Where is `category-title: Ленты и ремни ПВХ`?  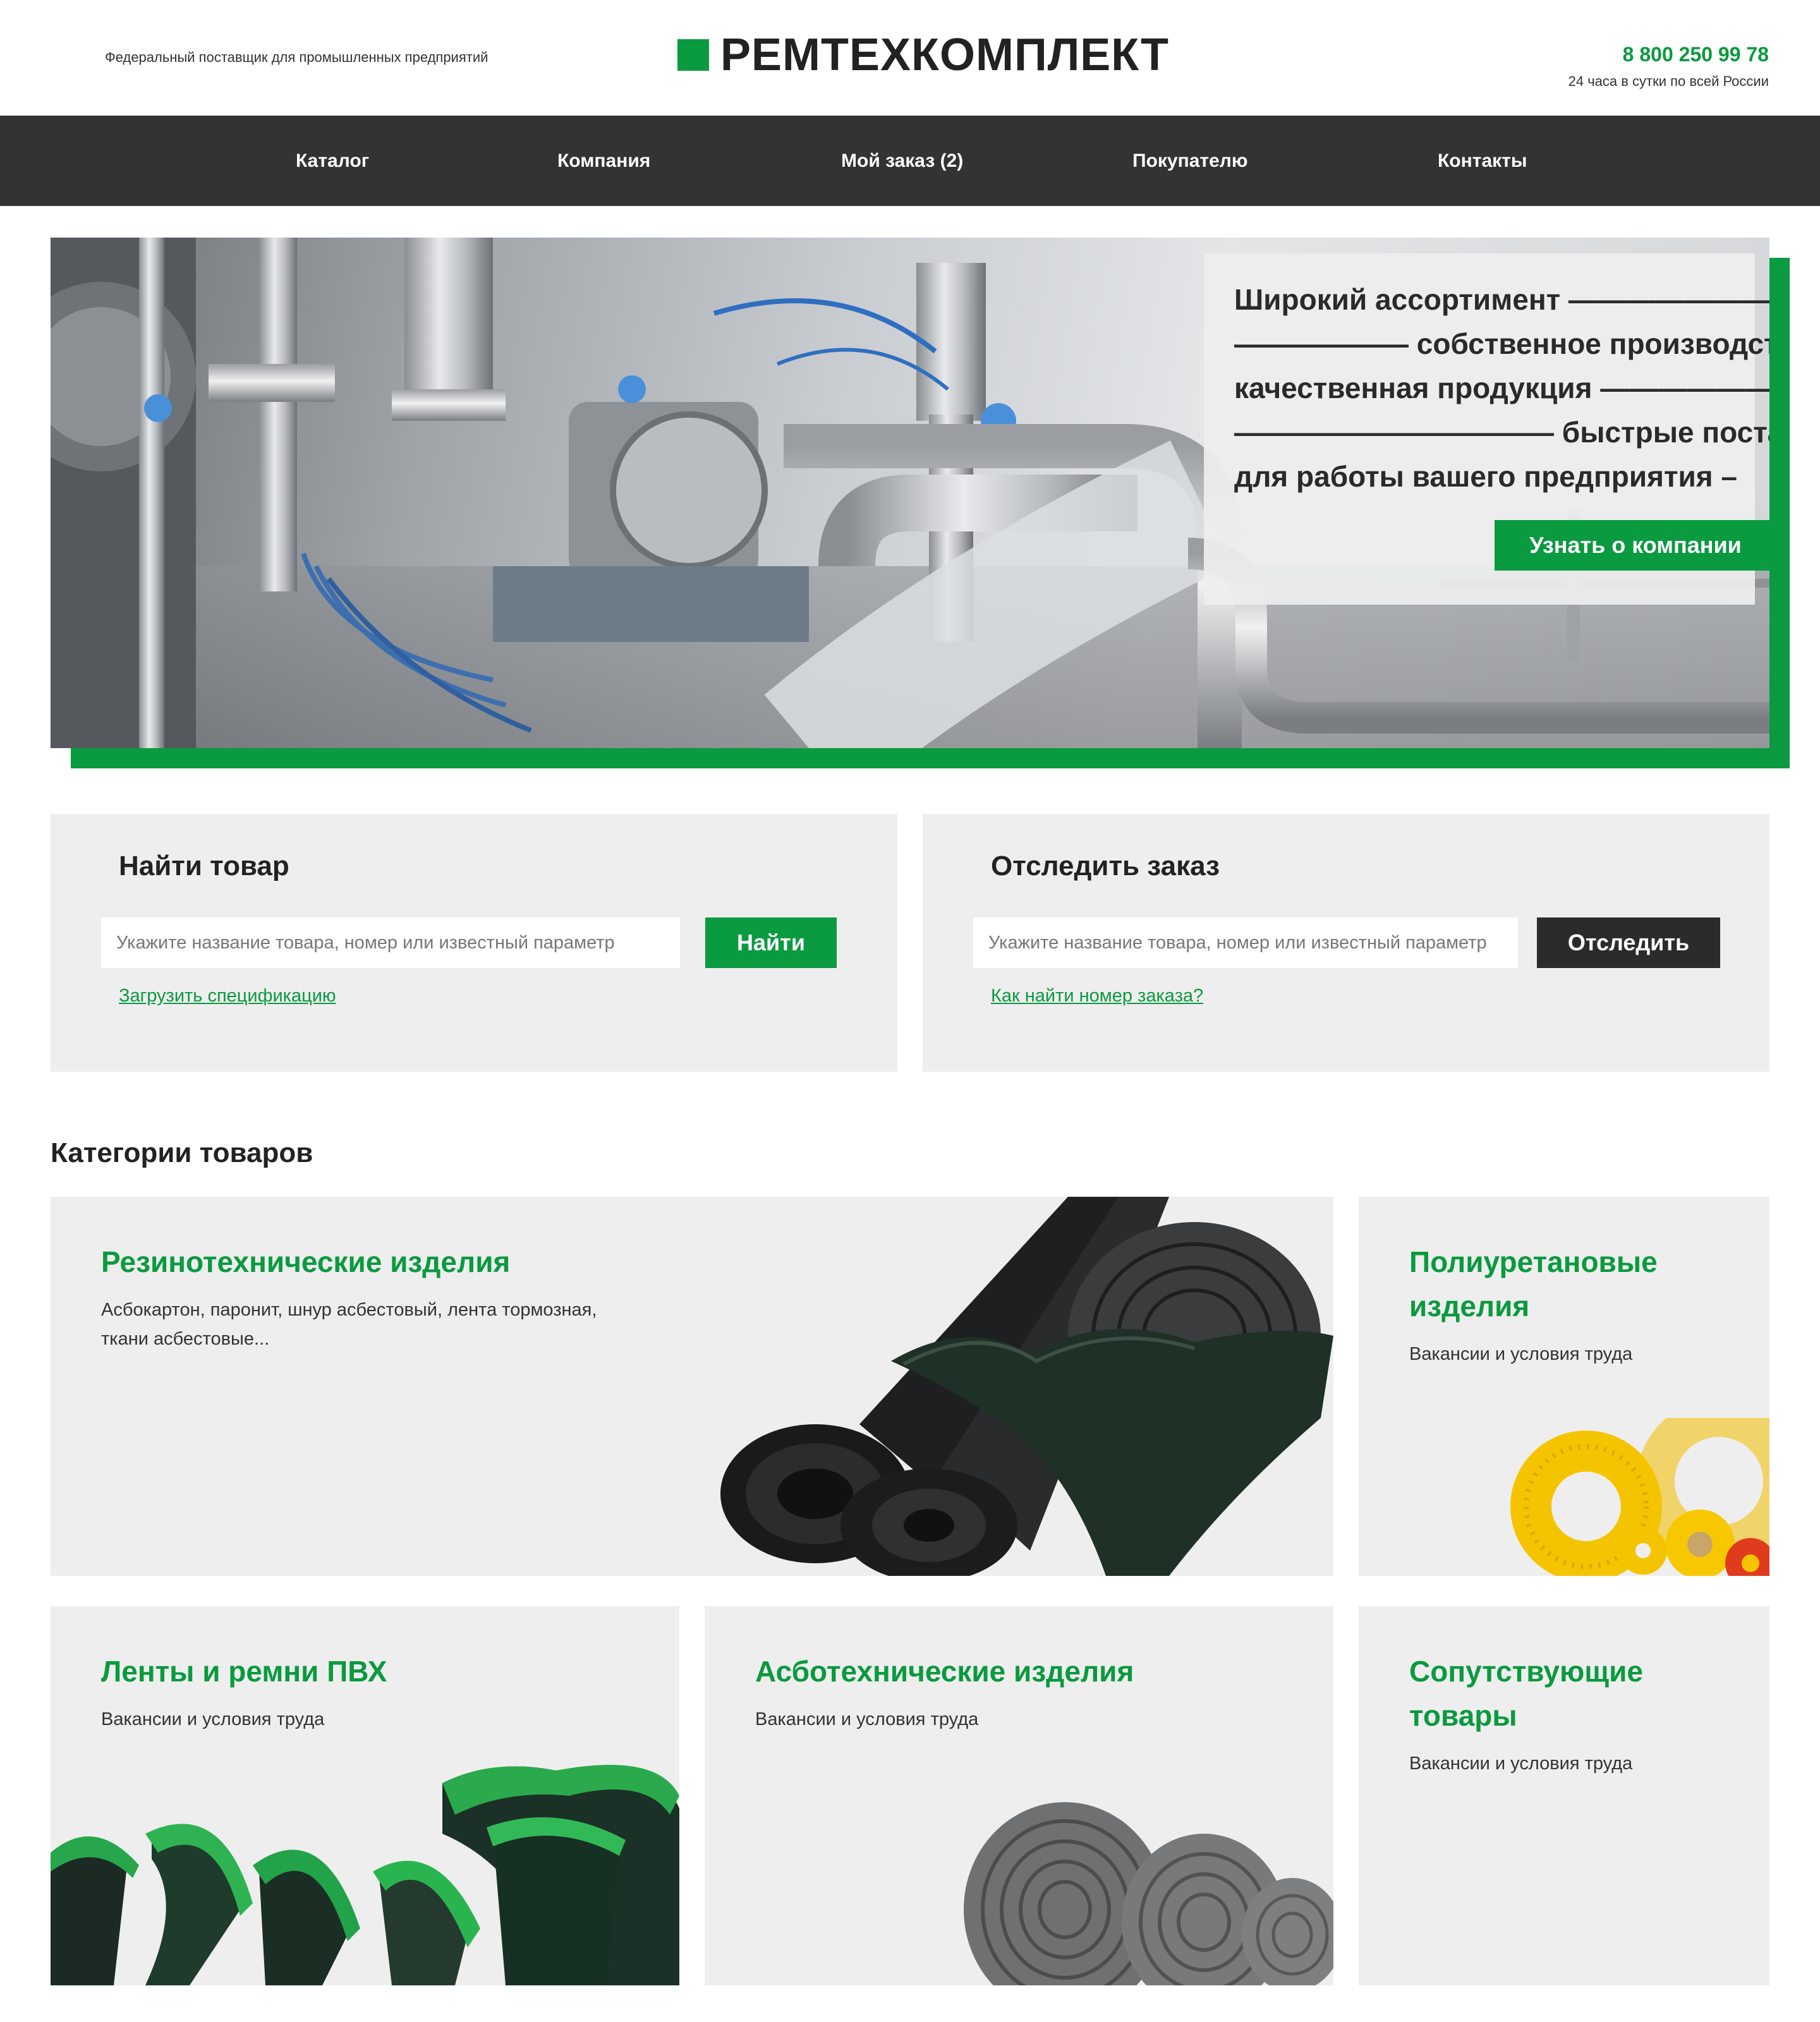
category-title: Ленты и ремни ПВХ is located at coordinates (244, 1671).